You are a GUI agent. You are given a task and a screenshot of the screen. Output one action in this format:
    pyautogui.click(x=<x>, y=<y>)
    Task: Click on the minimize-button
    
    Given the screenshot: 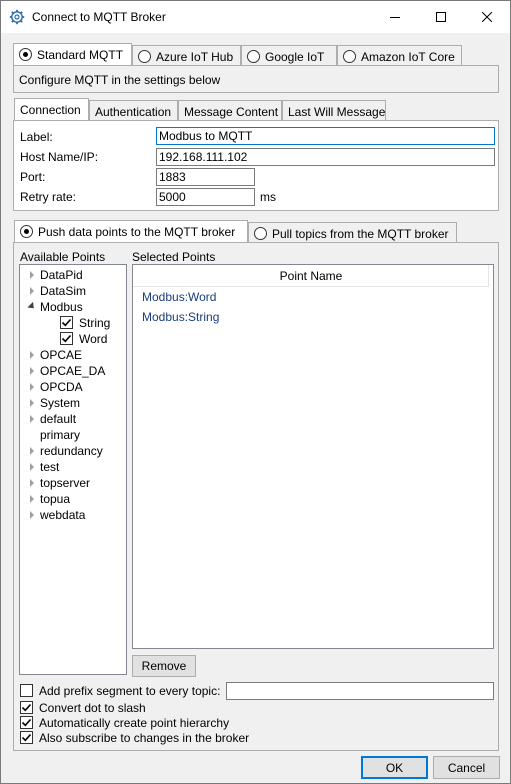 What is the action you would take?
    pyautogui.click(x=395, y=17)
    